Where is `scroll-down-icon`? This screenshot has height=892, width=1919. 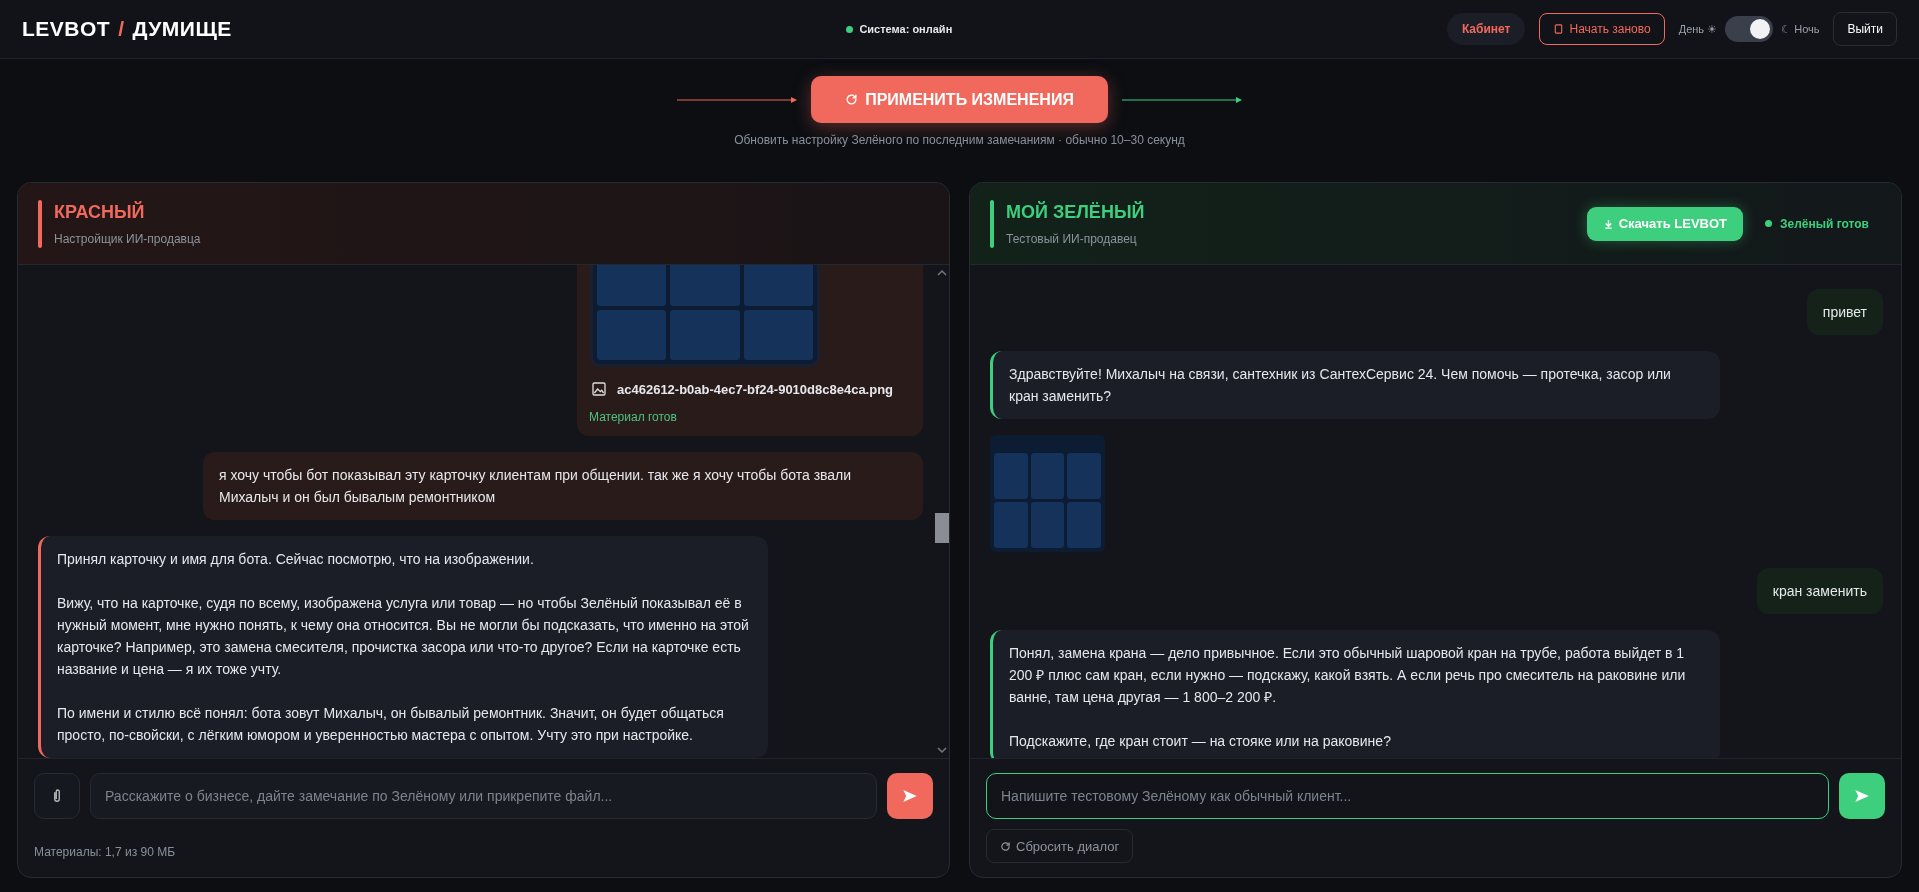
scroll-down-icon is located at coordinates (942, 750).